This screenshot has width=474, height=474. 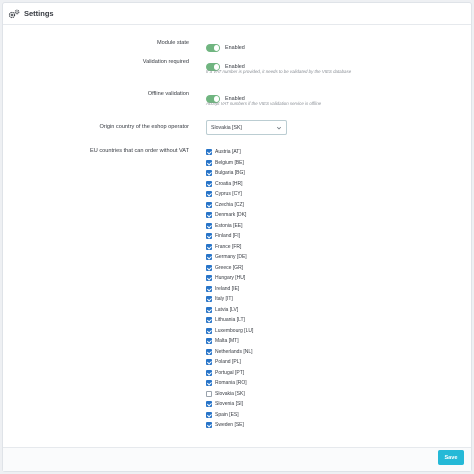 I want to click on country-checkbox-item: Portugal [PT], so click(x=229, y=373).